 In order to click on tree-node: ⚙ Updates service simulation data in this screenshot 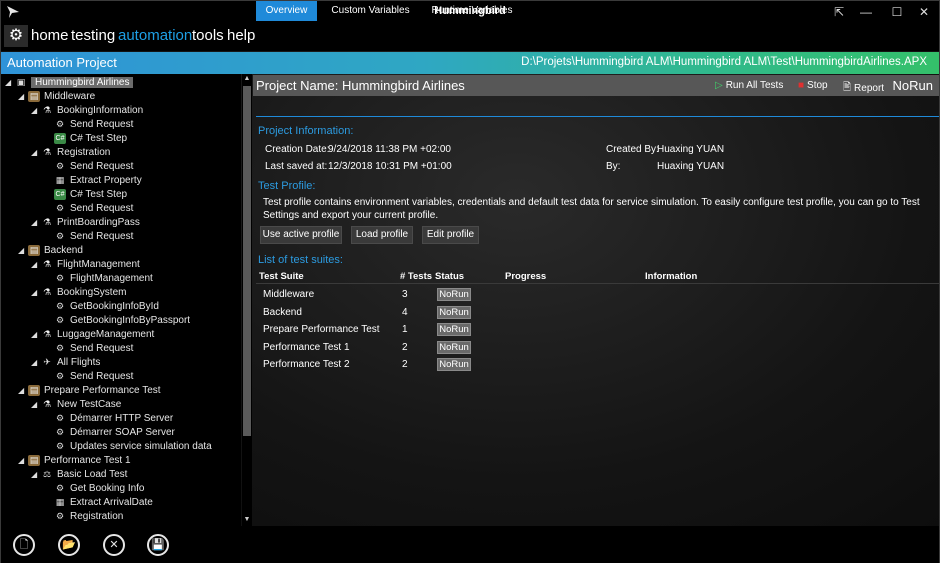, I will do `click(128, 446)`.